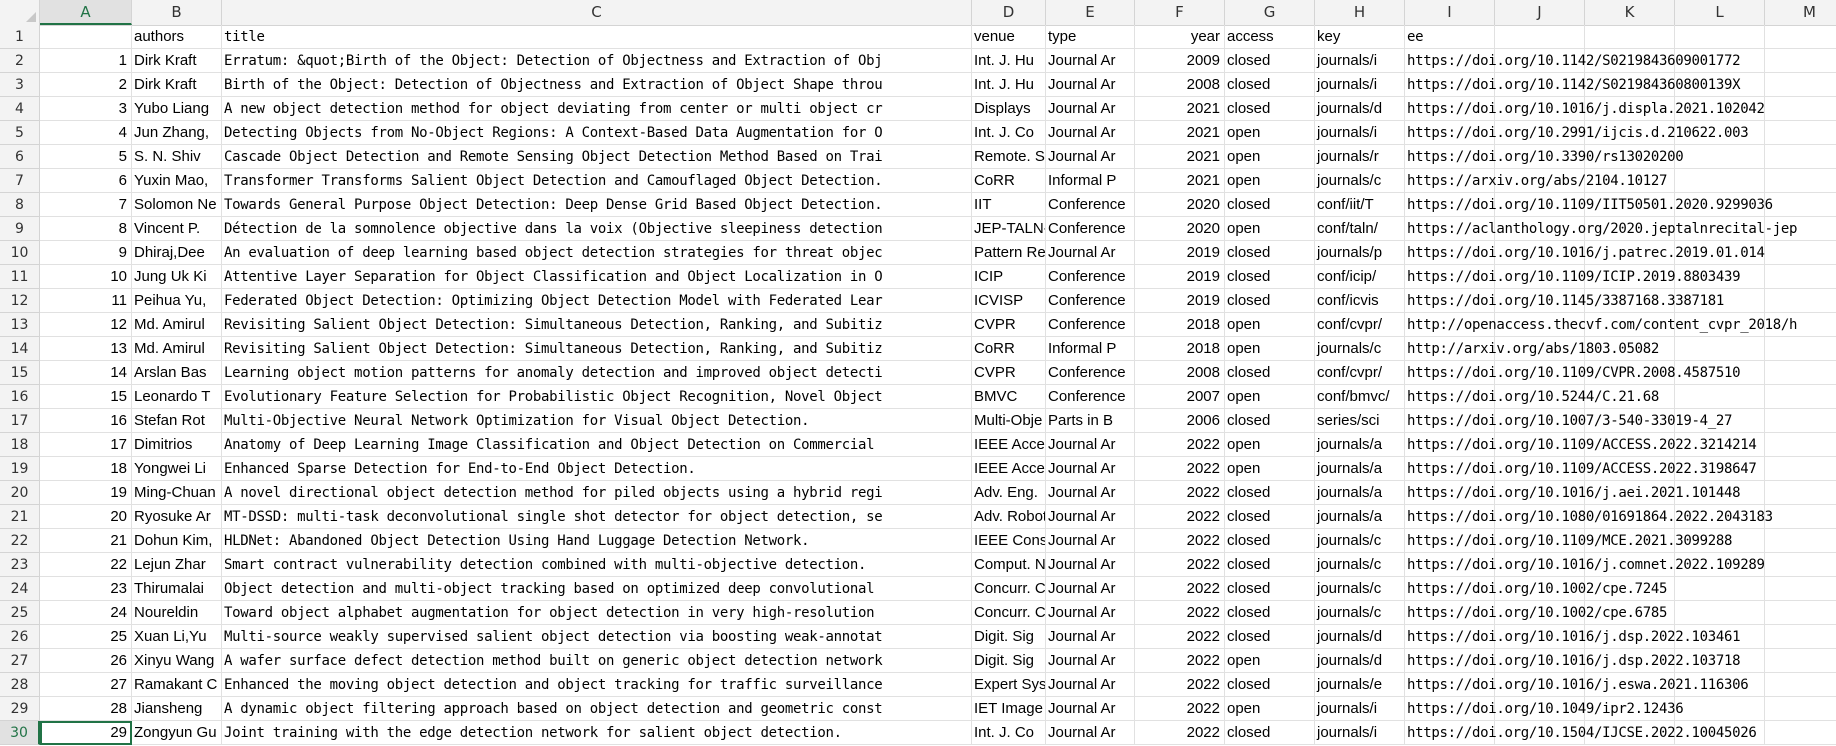 Image resolution: width=1836 pixels, height=746 pixels. Describe the element at coordinates (1180, 661) in the screenshot. I see `cell-year: 2022` at that location.